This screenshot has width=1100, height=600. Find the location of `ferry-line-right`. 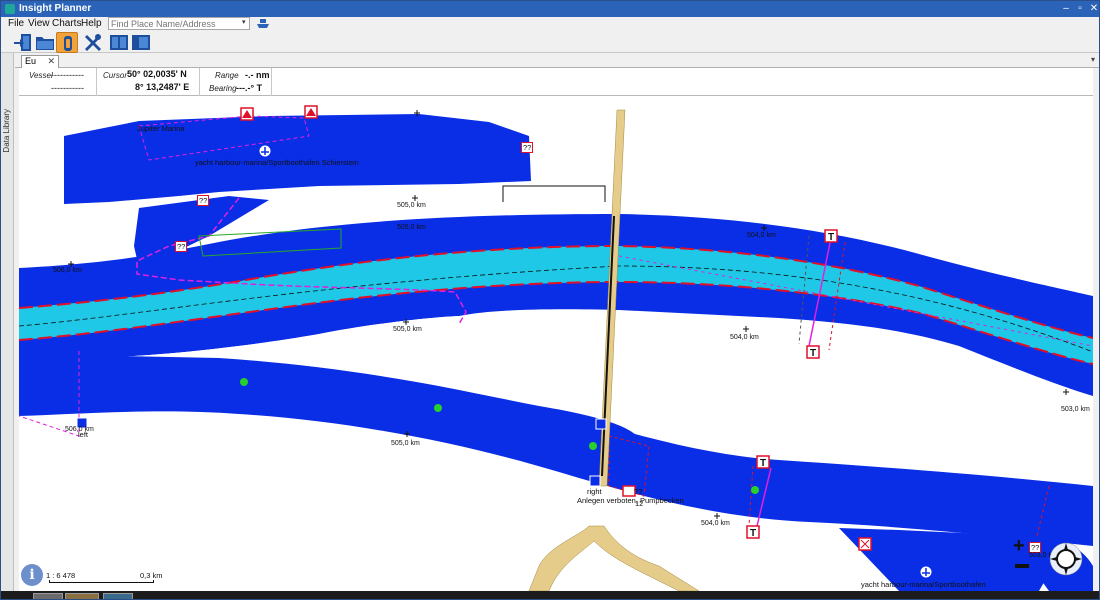

ferry-line-right is located at coordinates (807, 341).